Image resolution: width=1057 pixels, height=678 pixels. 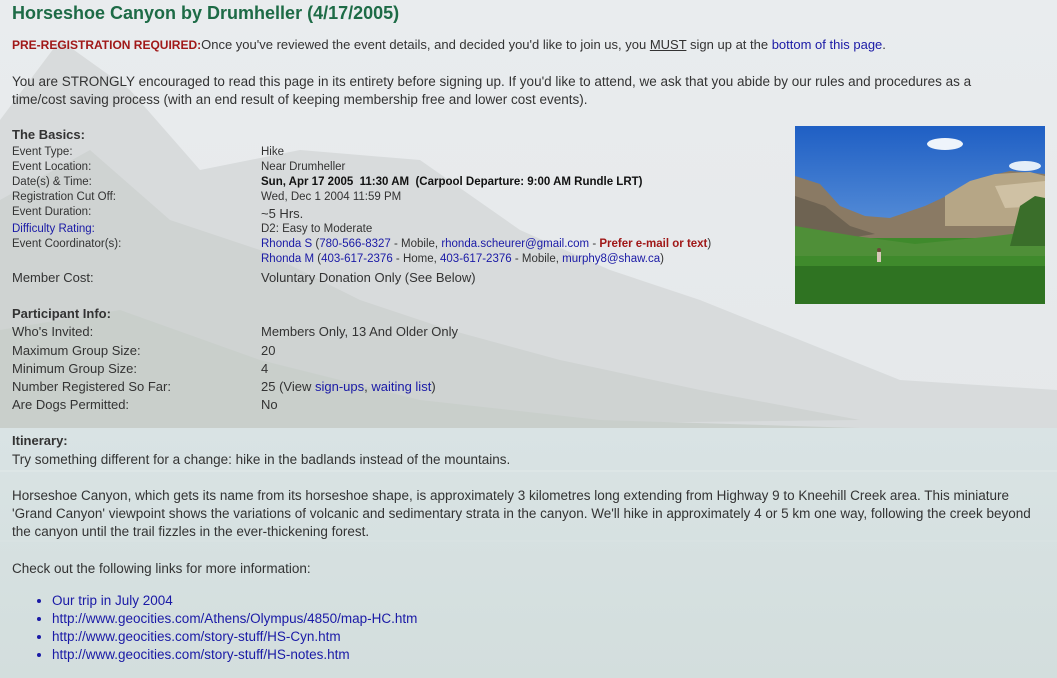 I want to click on max-group-label: Maximum Group Size:, so click(x=76, y=350).